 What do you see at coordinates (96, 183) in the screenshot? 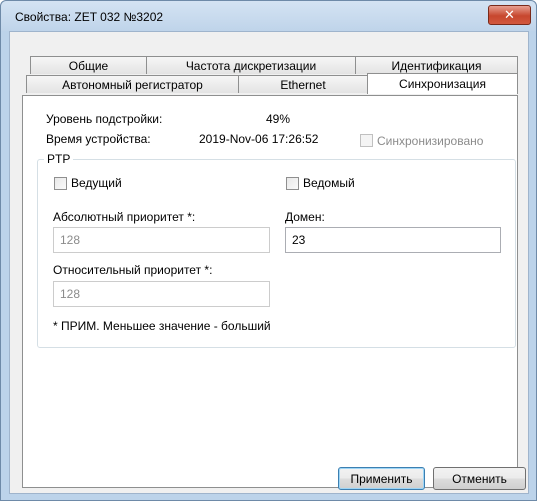
I see `master-label: Ведущий` at bounding box center [96, 183].